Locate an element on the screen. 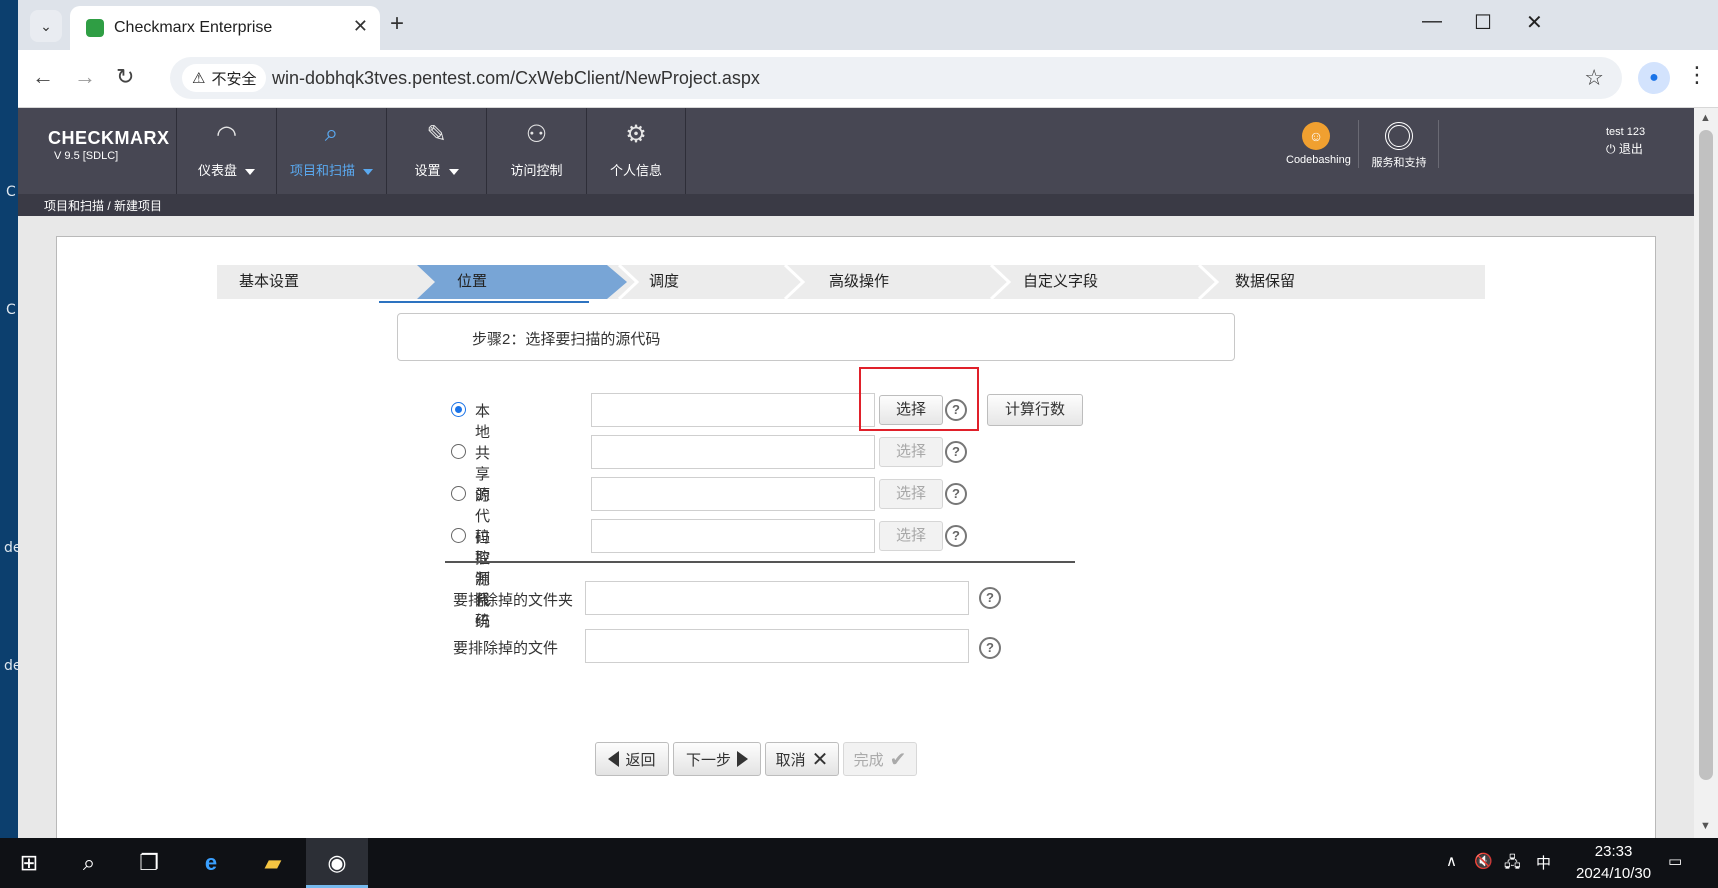 This screenshot has height=888, width=1718. source-label: 拉取源代码 is located at coordinates (483, 579).